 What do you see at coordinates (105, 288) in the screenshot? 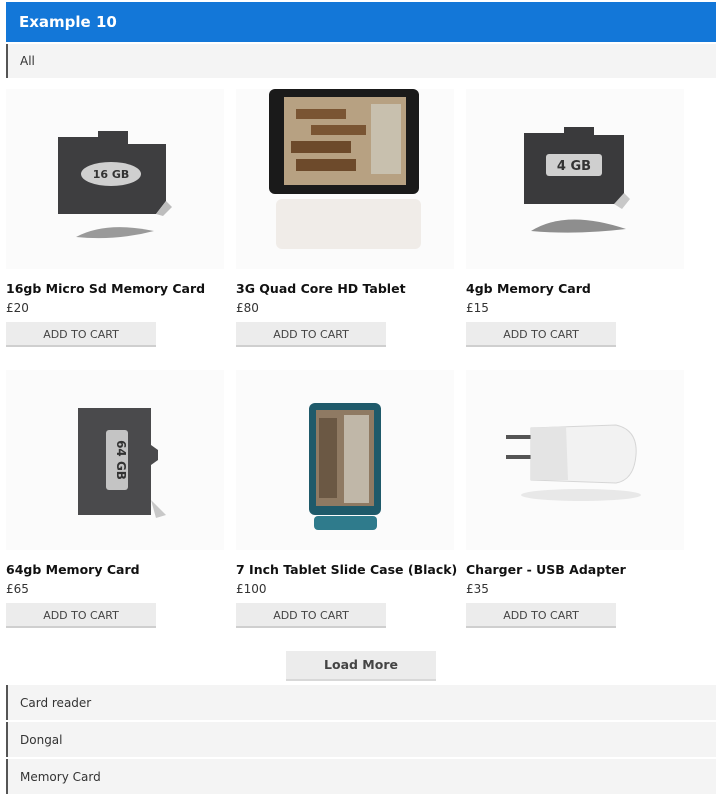
I see `product-name: 16gb Micro Sd Memory Card` at bounding box center [105, 288].